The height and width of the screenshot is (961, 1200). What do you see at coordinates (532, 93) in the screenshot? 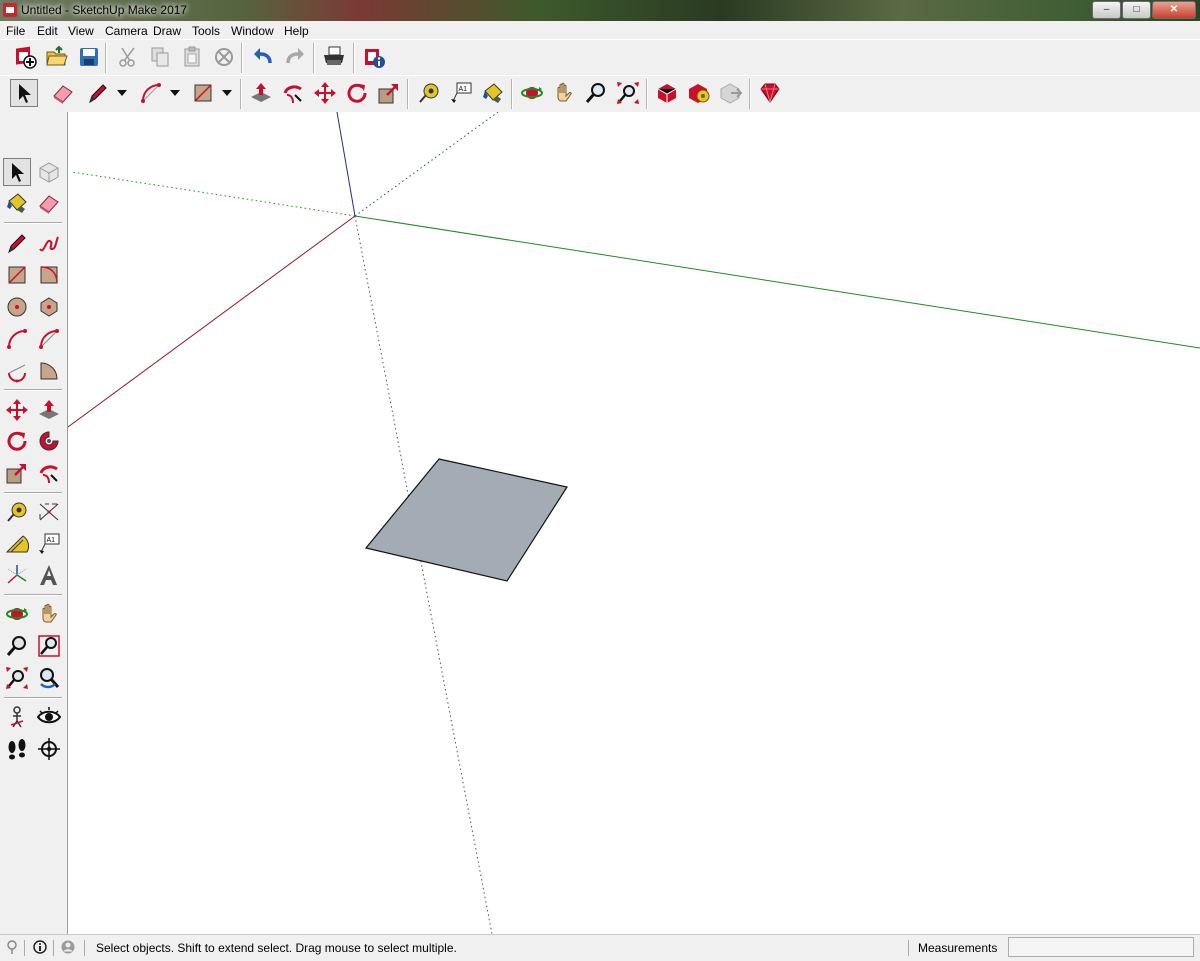
I see `orbit-icon` at bounding box center [532, 93].